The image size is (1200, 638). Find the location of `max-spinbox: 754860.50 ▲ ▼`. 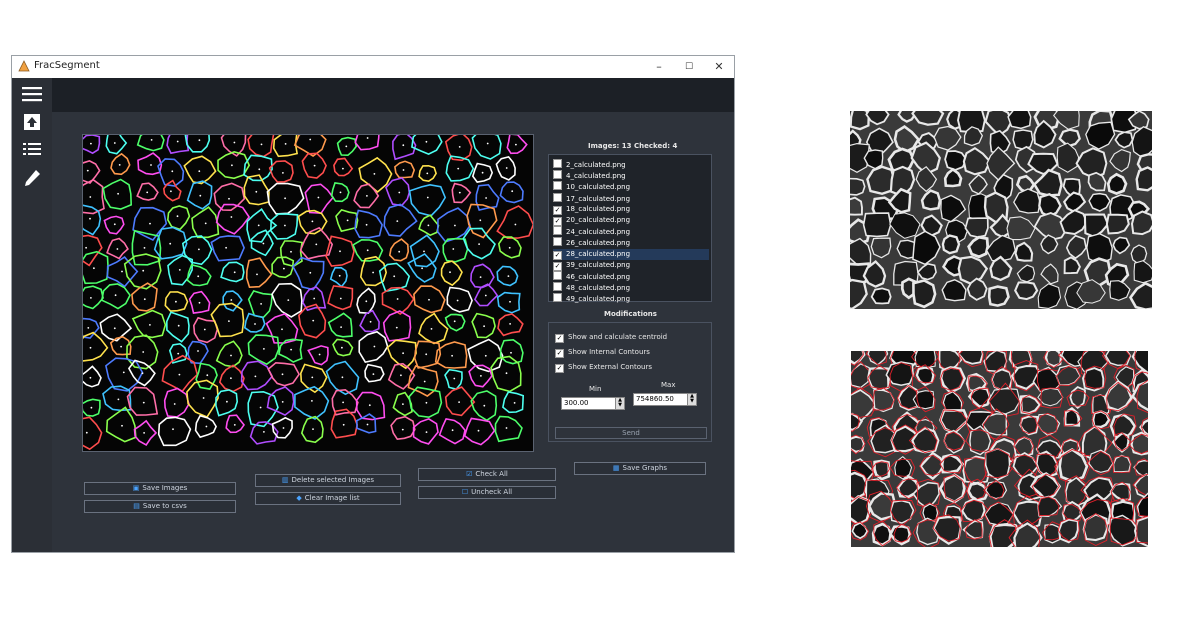

max-spinbox: 754860.50 ▲ ▼ is located at coordinates (665, 399).